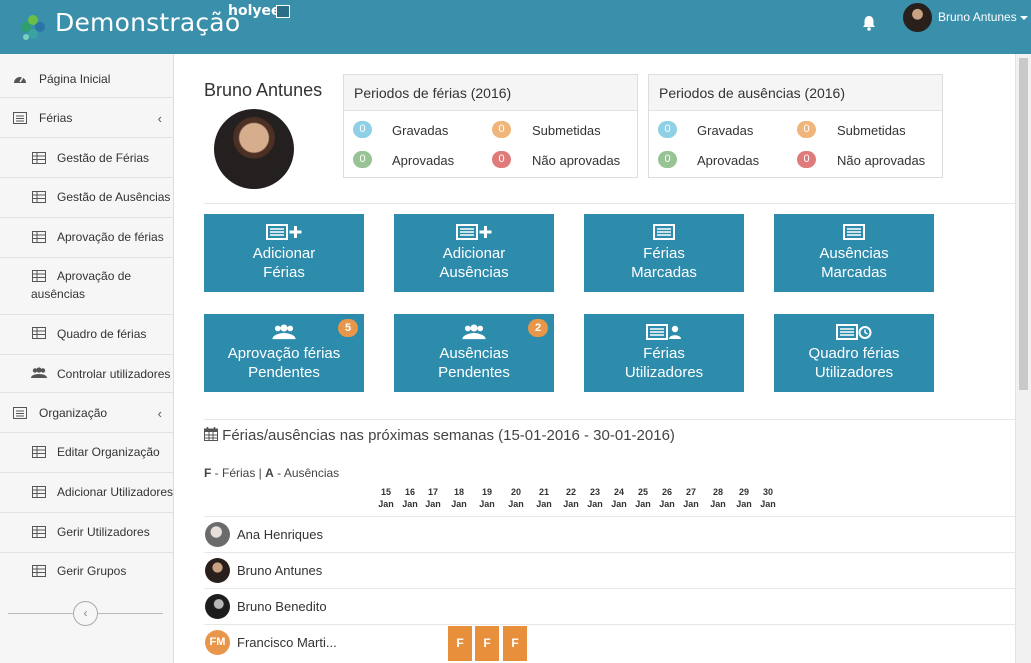 Image resolution: width=1031 pixels, height=663 pixels. Describe the element at coordinates (409, 492) in the screenshot. I see `day-number: 16` at that location.